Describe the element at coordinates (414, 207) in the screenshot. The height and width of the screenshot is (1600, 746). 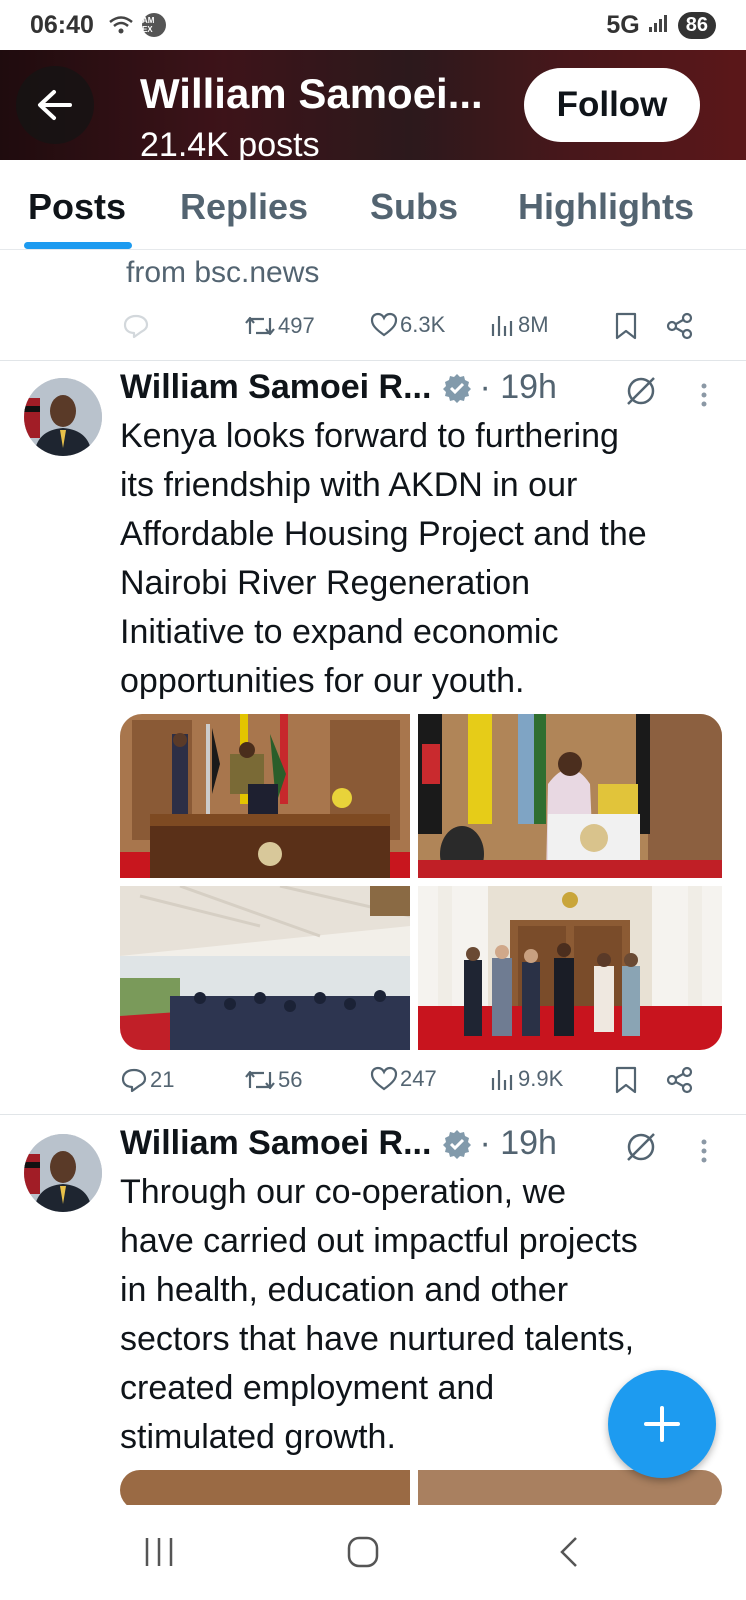
I see `tab-subs: Subs` at that location.